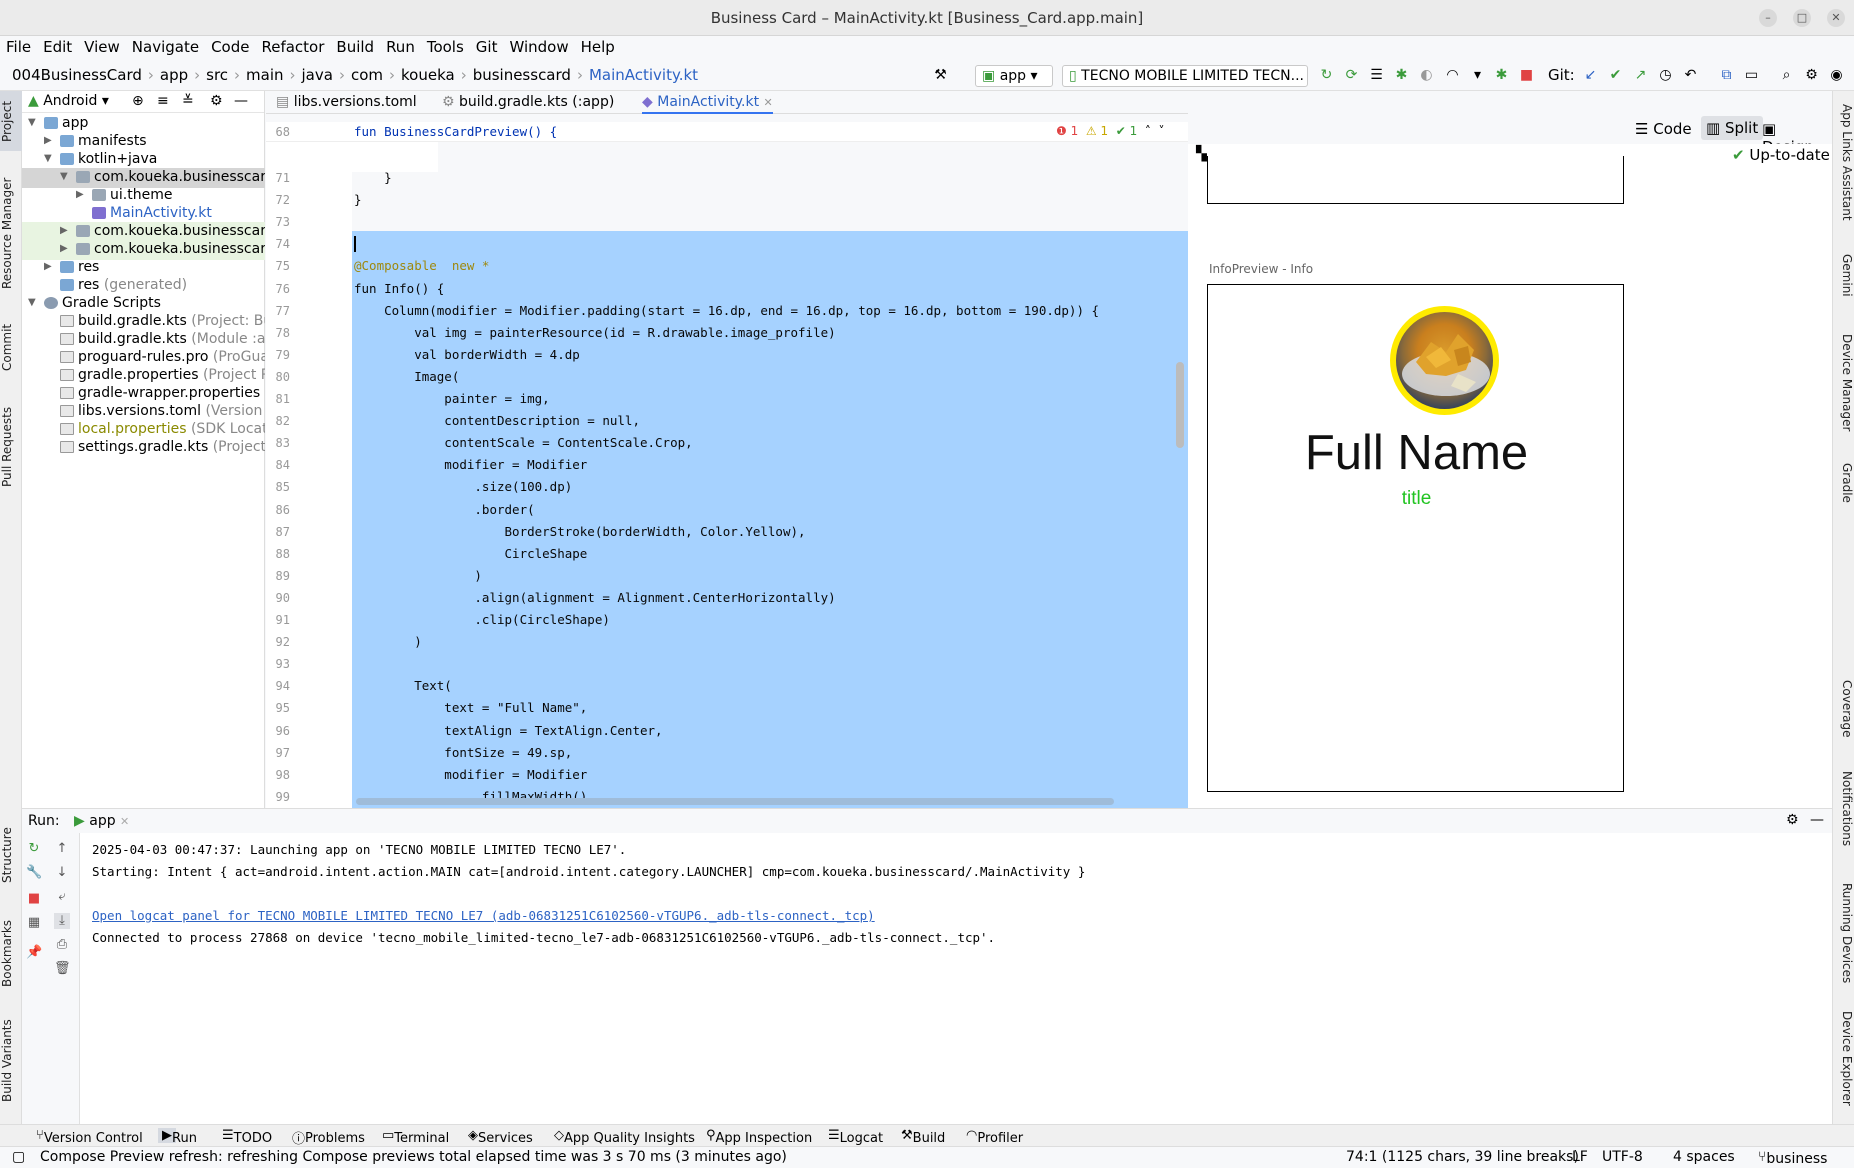 Image resolution: width=1854 pixels, height=1168 pixels. Describe the element at coordinates (707, 104) in the screenshot. I see `tab-mainactivity: ◆ MainActivity.kt ✕` at that location.